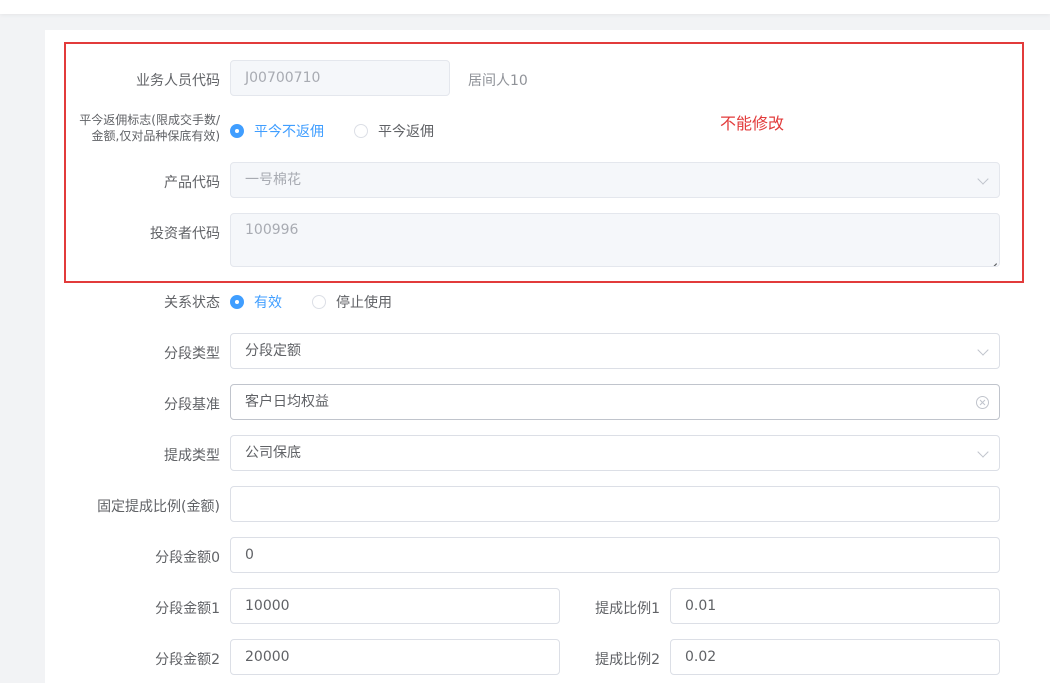 Image resolution: width=1050 pixels, height=683 pixels. Describe the element at coordinates (364, 303) in the screenshot. I see `radio-label: 停止使用` at that location.